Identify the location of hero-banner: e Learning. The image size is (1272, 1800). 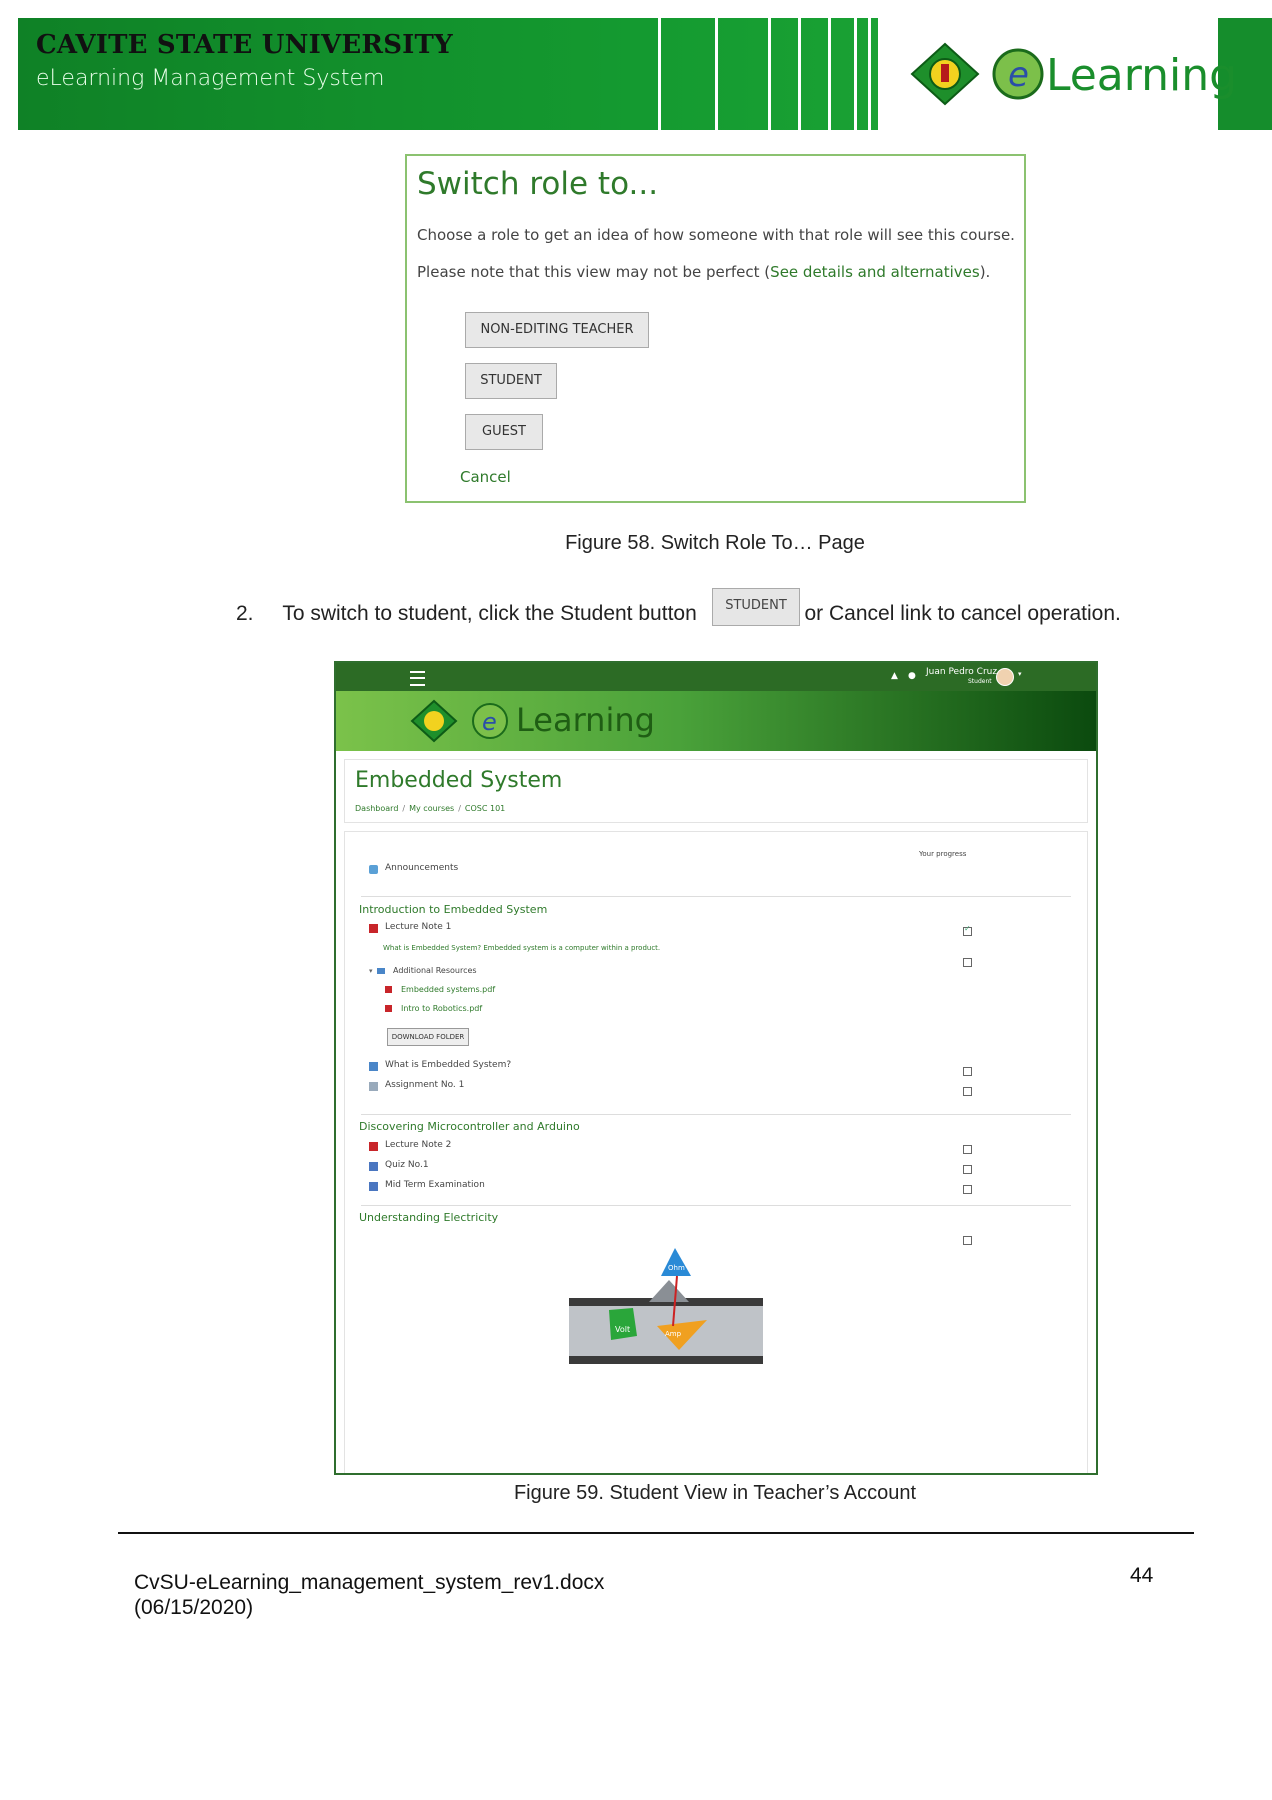
(716, 721).